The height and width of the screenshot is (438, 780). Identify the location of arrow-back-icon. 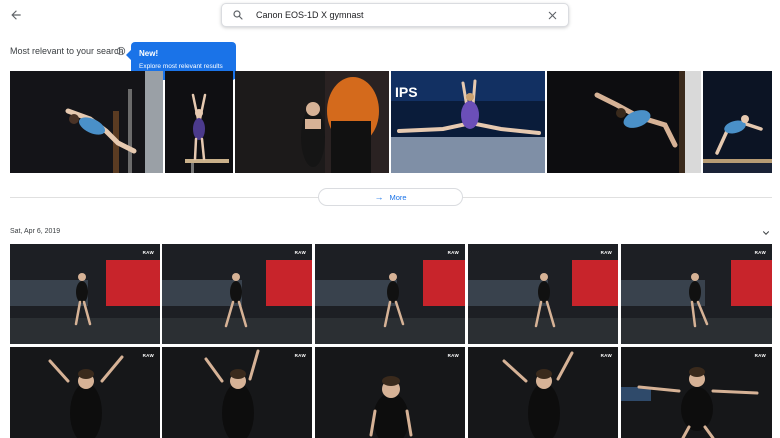
(16, 15).